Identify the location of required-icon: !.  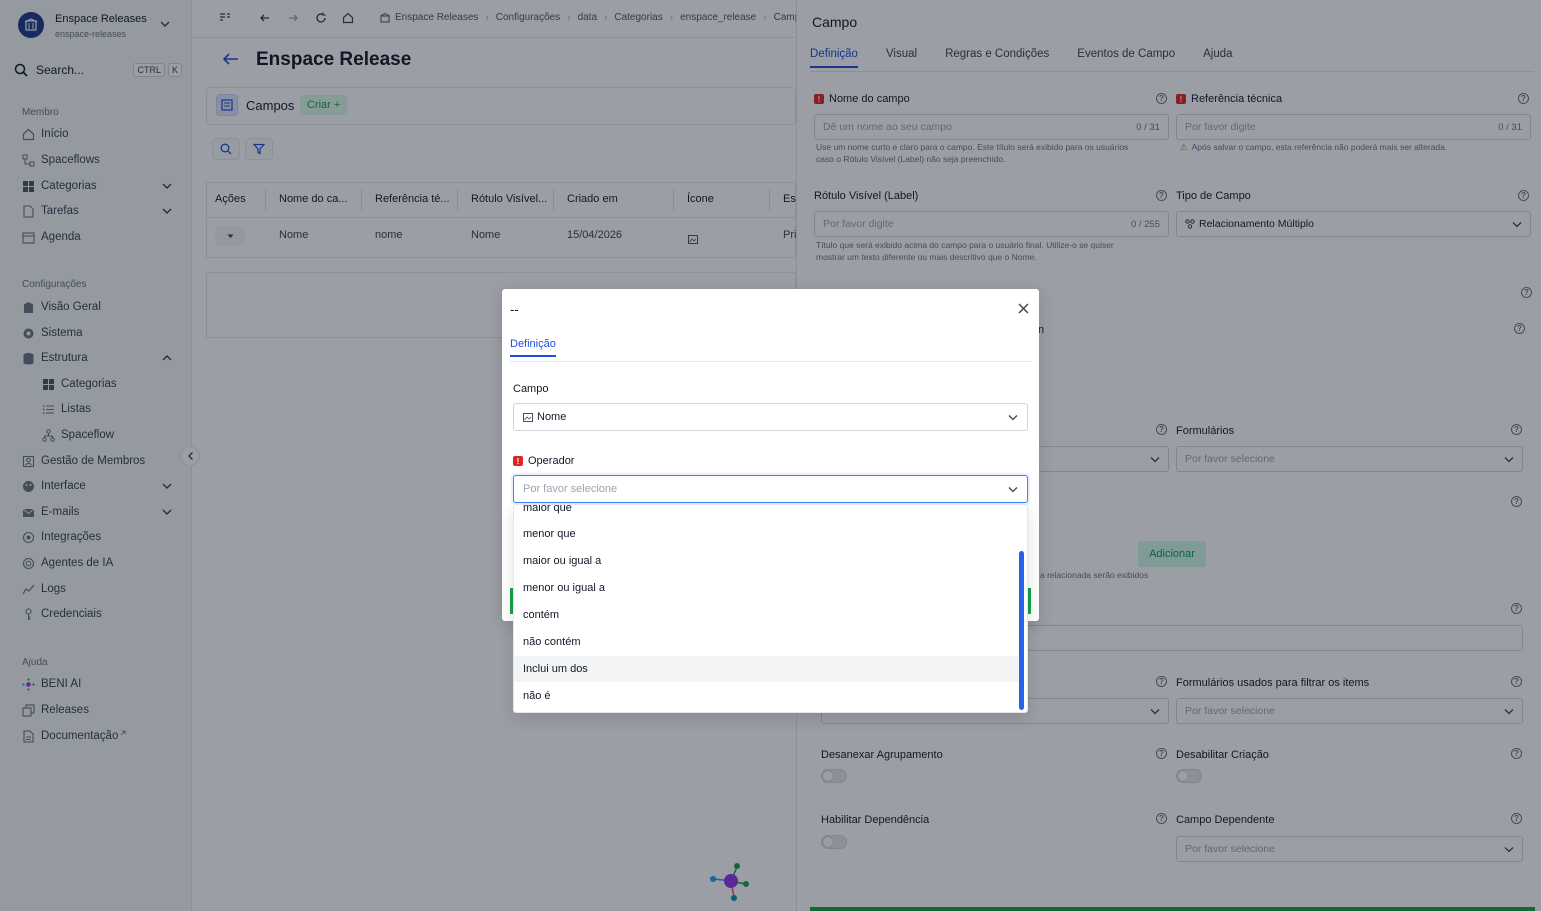
(518, 461).